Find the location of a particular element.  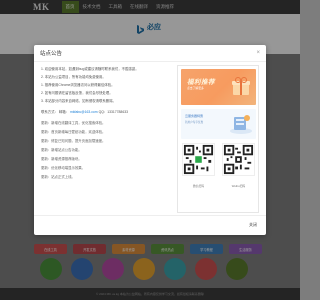

announcement-line: 2. 本站为公益项目，所有功能均免费使用。 is located at coordinates (73, 77).